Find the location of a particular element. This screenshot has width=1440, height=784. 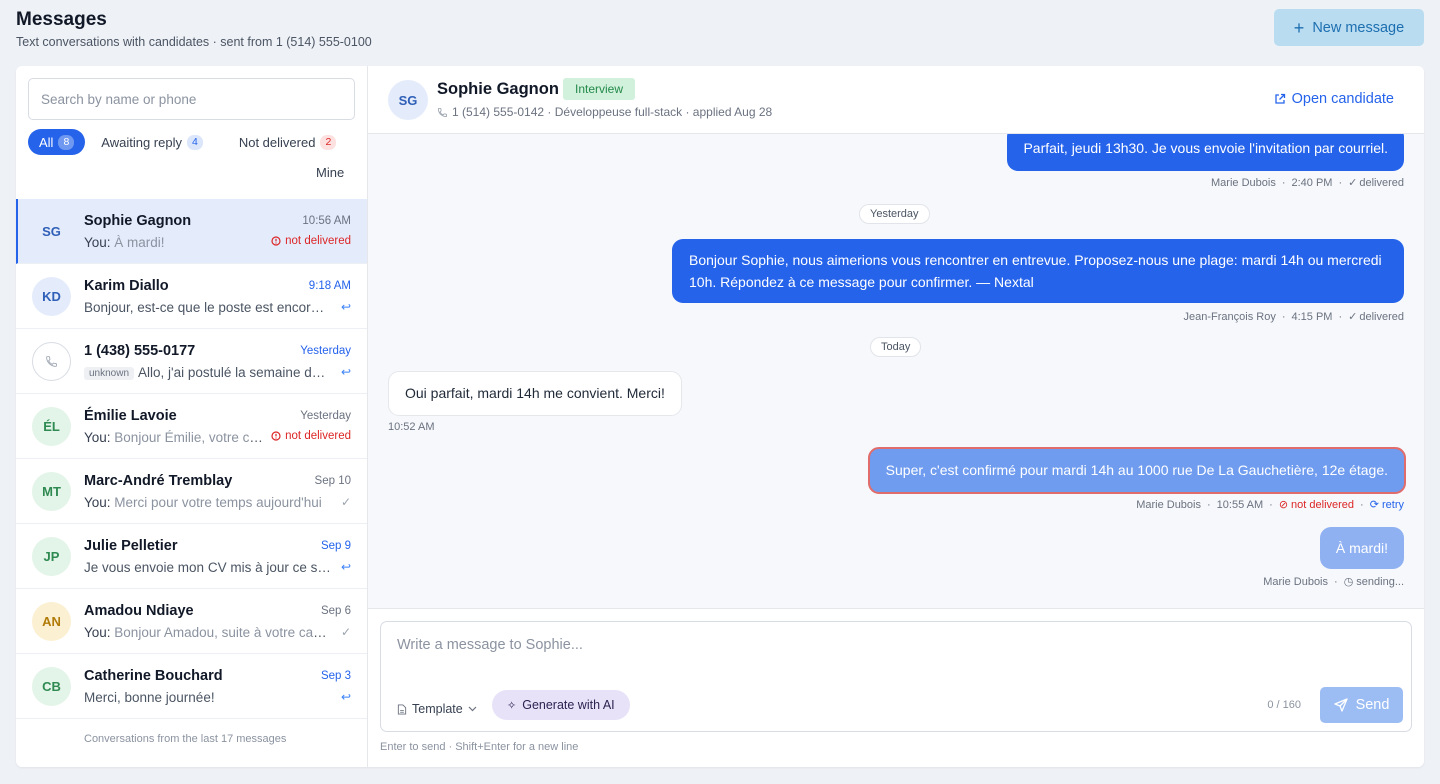

message-time: 2:40 PM is located at coordinates (1312, 182).